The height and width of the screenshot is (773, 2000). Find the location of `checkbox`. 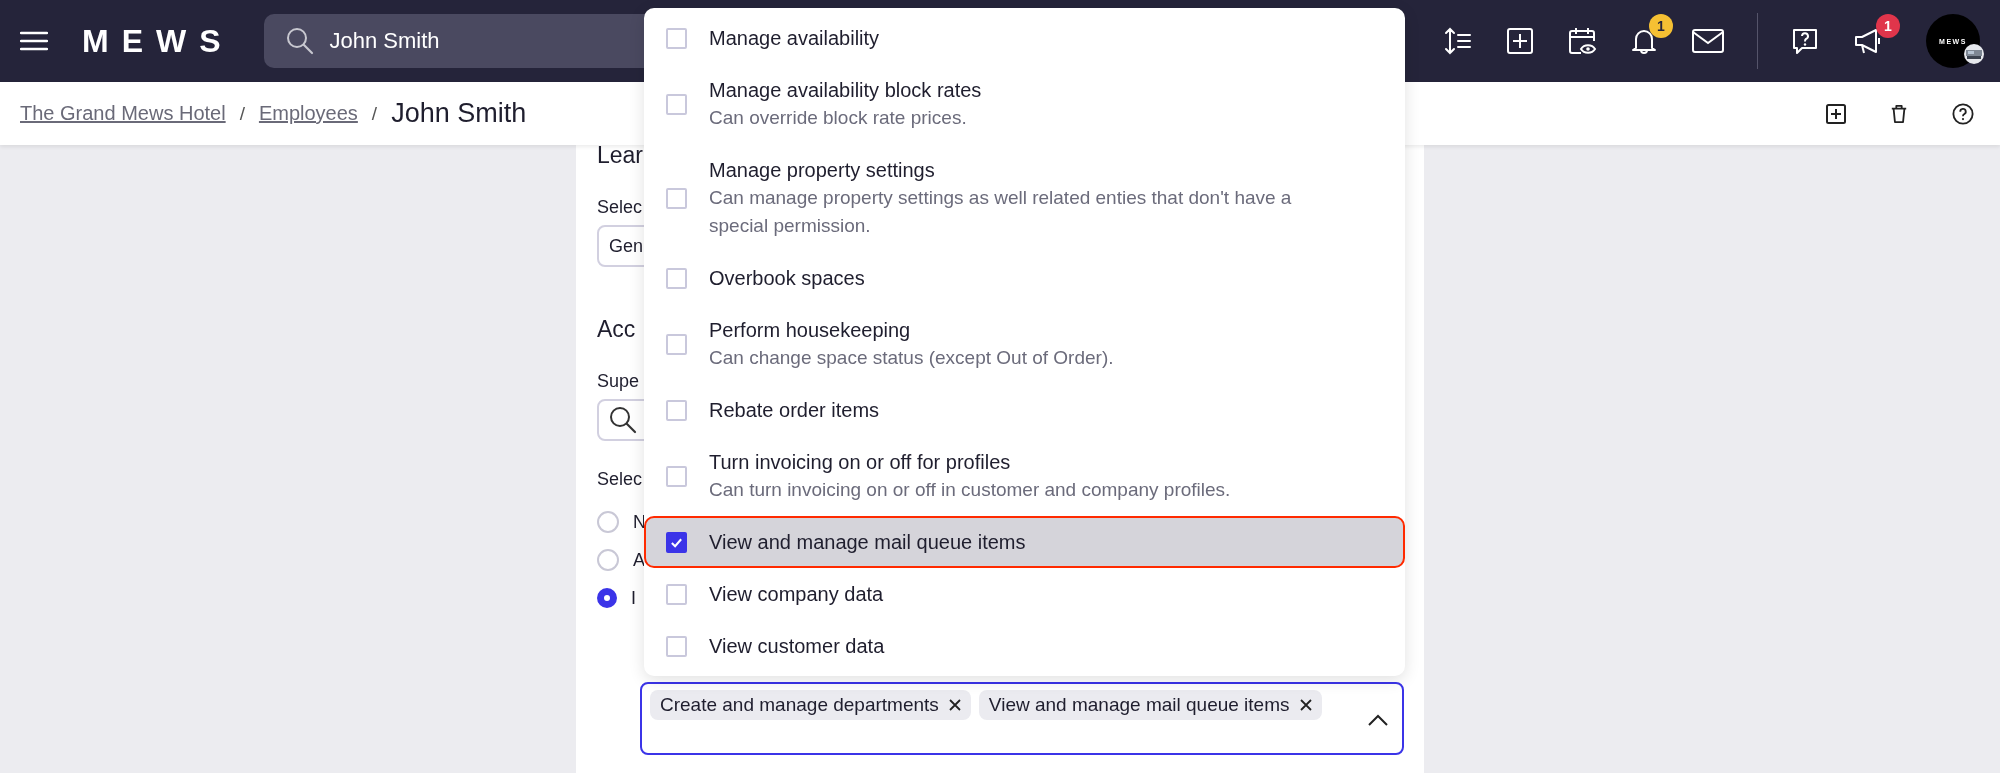

checkbox is located at coordinates (676, 542).